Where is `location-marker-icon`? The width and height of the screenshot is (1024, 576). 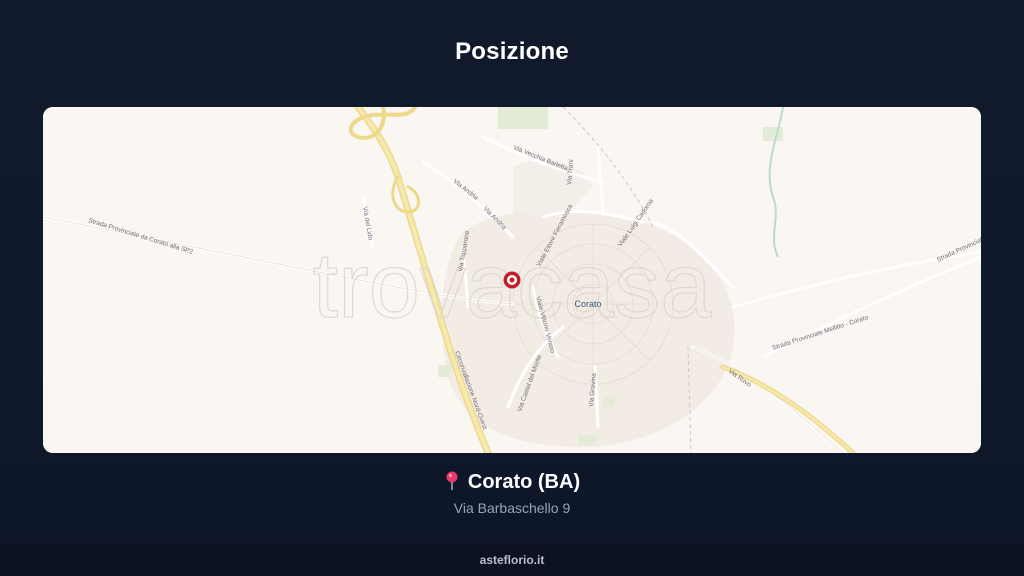 location-marker-icon is located at coordinates (512, 280).